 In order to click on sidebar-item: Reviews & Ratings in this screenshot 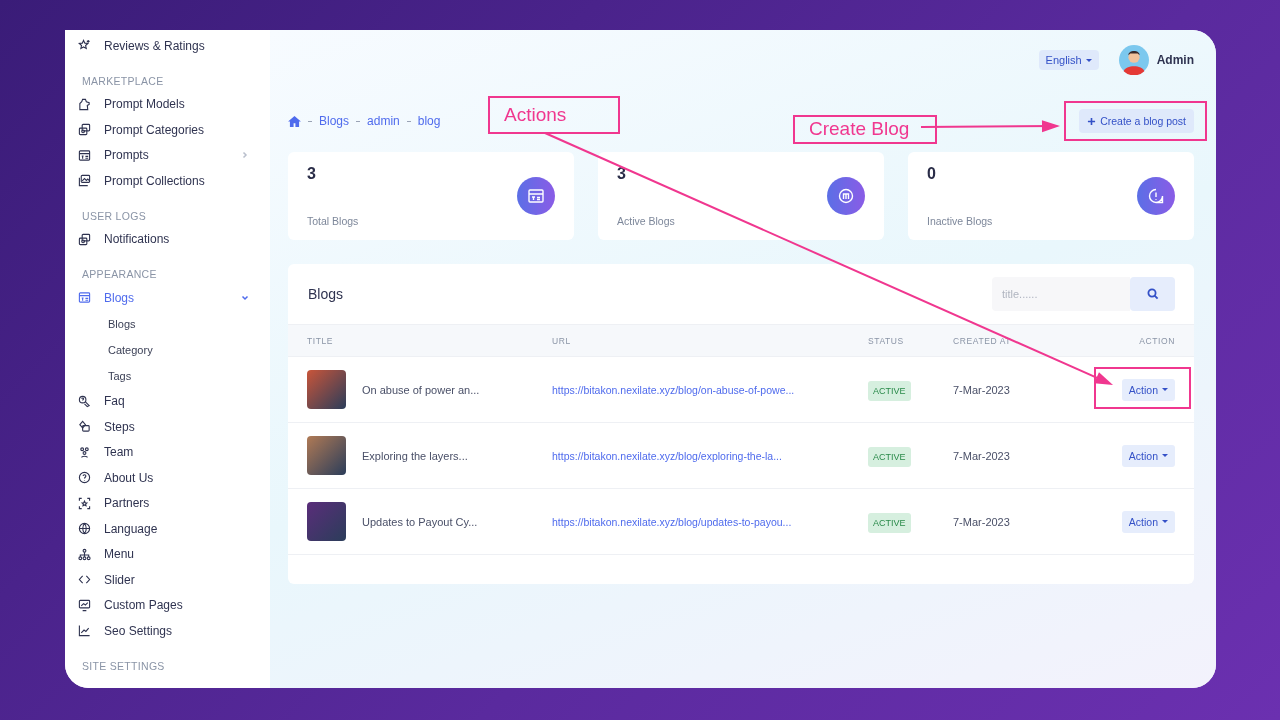, I will do `click(174, 46)`.